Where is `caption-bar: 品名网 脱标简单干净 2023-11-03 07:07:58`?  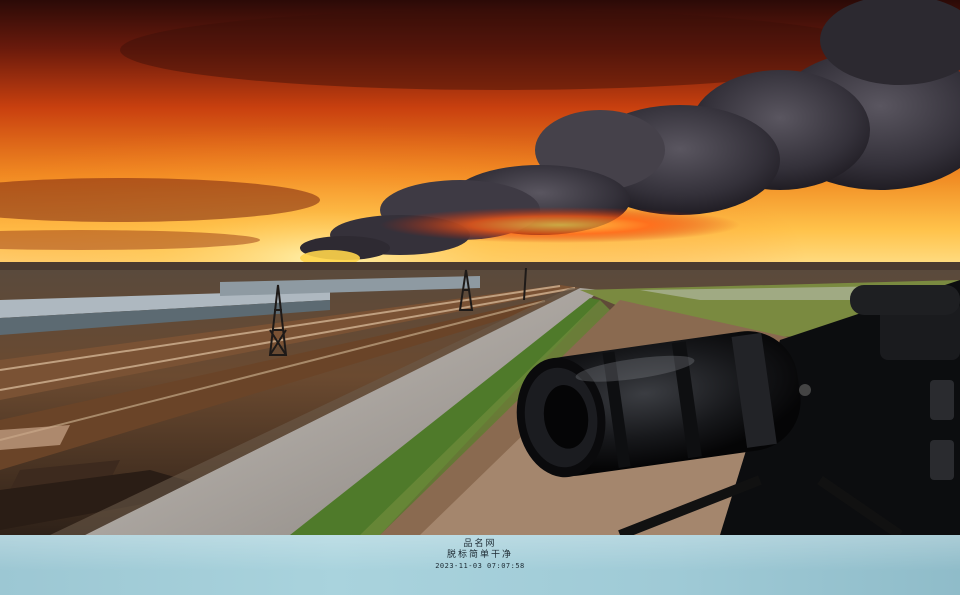
caption-bar: 品名网 脱标简单干净 2023-11-03 07:07:58 is located at coordinates (480, 565).